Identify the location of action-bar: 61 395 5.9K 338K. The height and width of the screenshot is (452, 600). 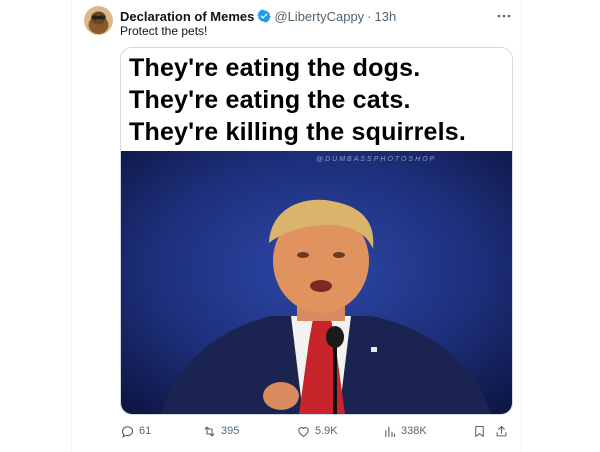
(315, 431).